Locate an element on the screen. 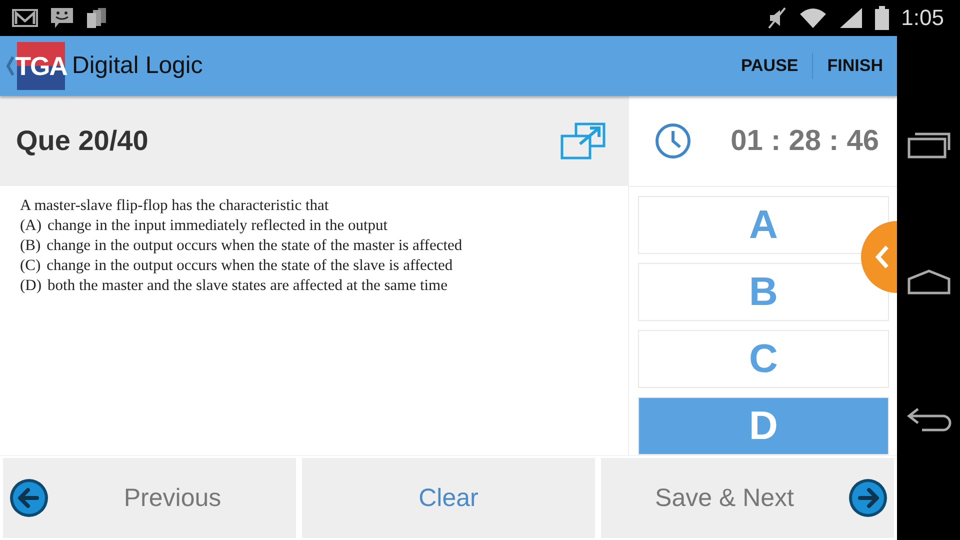 The height and width of the screenshot is (540, 960). action-button: PAUSE is located at coordinates (769, 66).